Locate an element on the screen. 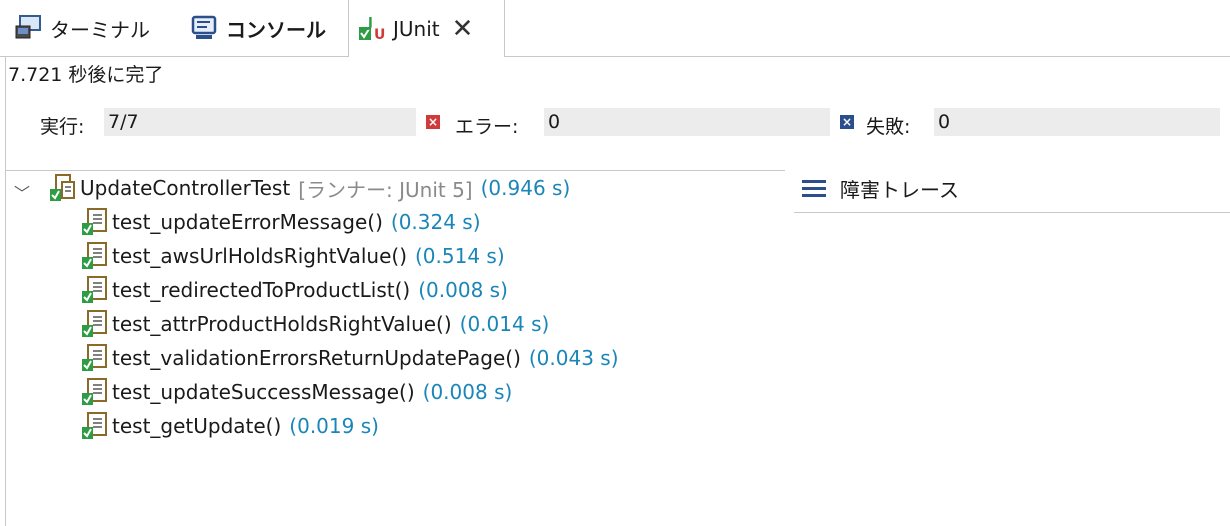  test-name: test_awsUrlHoldsRightValue() is located at coordinates (259, 256).